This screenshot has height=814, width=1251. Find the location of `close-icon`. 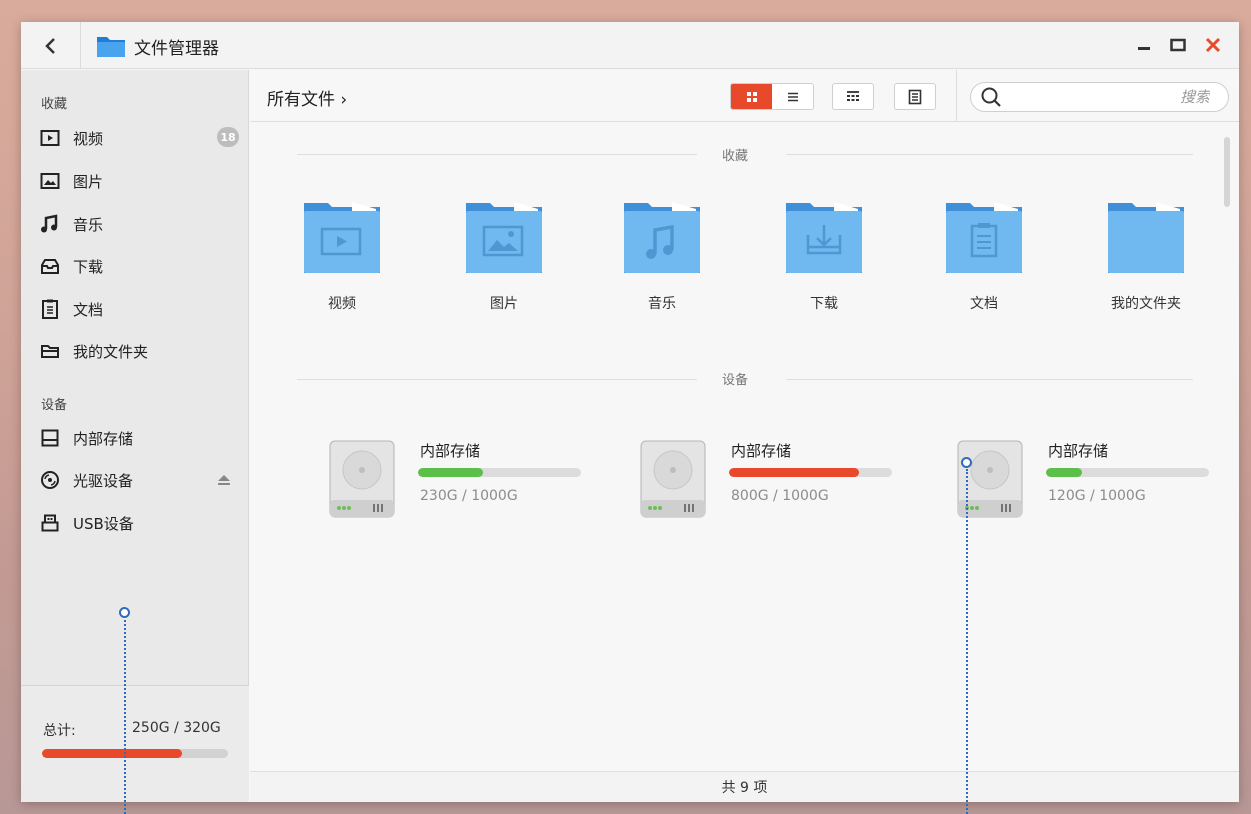

close-icon is located at coordinates (1213, 45).